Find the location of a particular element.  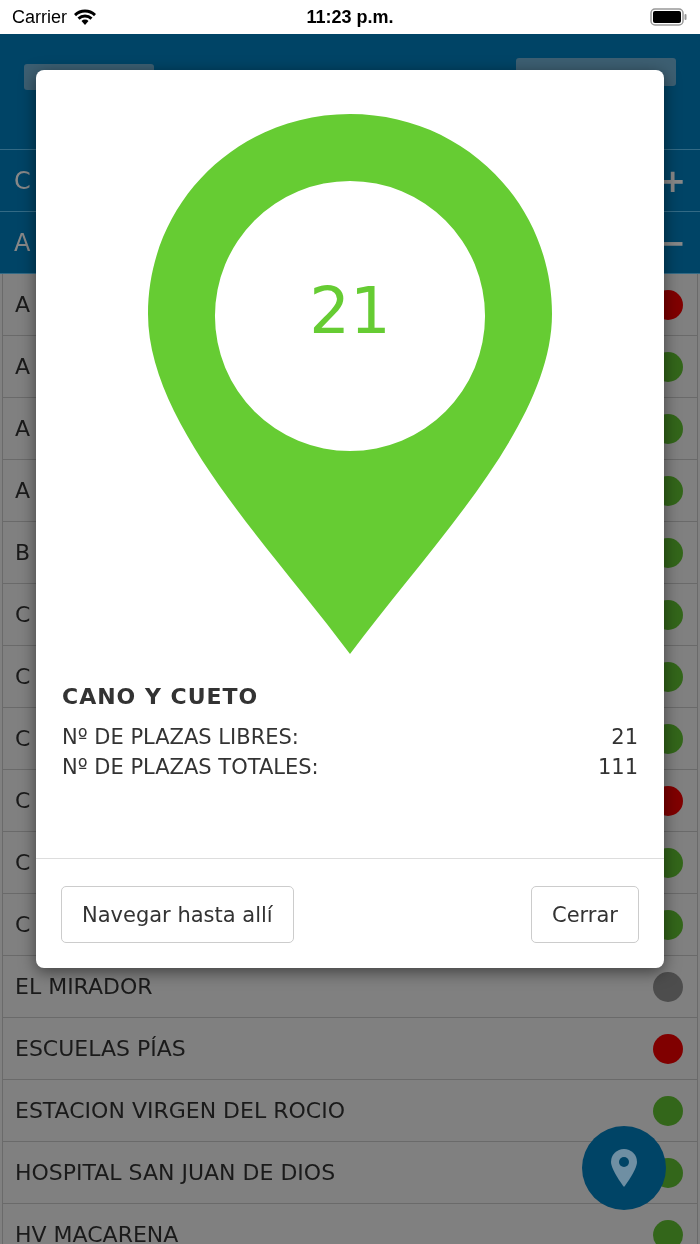

stat-label: Nº DE PLAZAS LIBRES: is located at coordinates (180, 737).